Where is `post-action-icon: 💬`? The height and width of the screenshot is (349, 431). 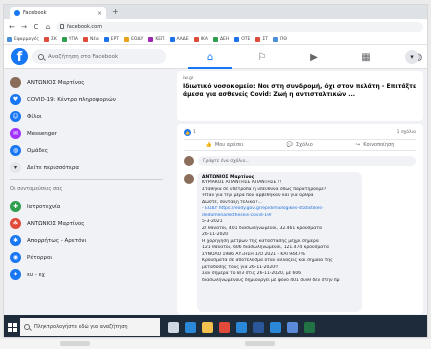
post-action-icon: 💬 is located at coordinates (289, 145).